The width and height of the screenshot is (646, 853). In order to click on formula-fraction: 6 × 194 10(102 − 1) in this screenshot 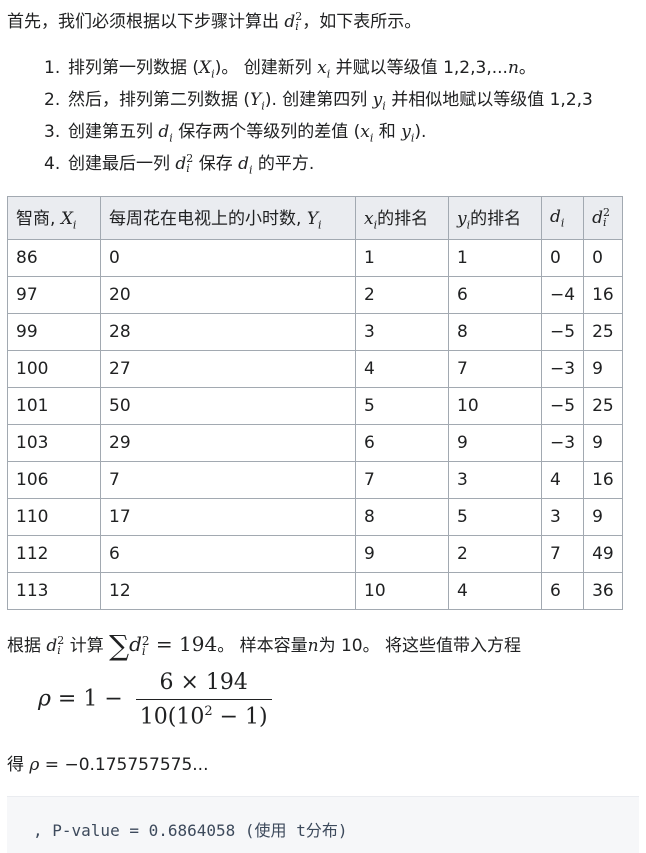, I will do `click(203, 700)`.